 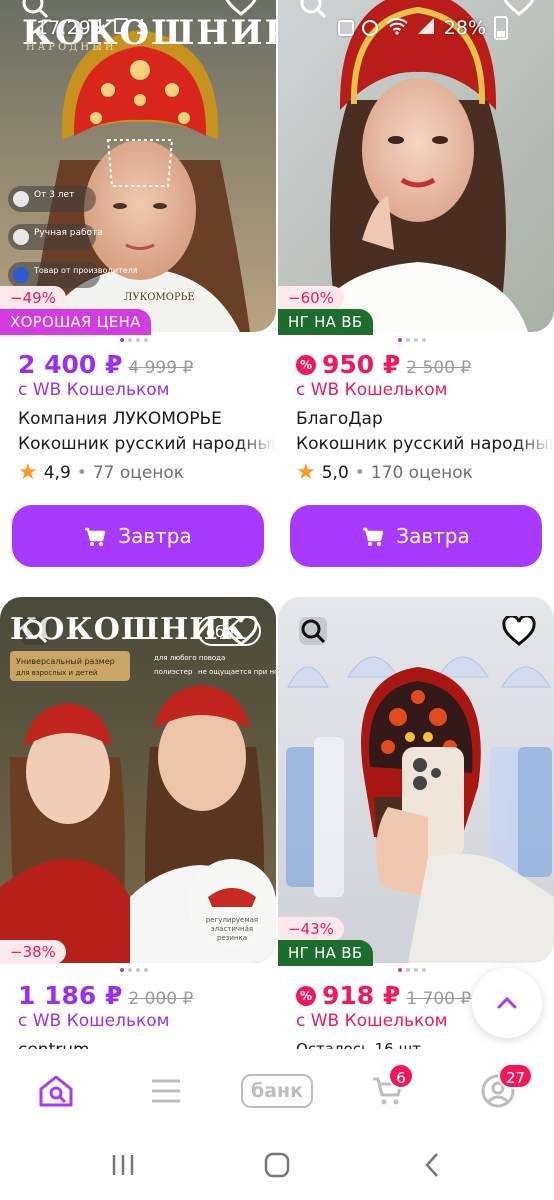 I want to click on price-row: % 918 ₽ 1 700 ₽, so click(x=383, y=995).